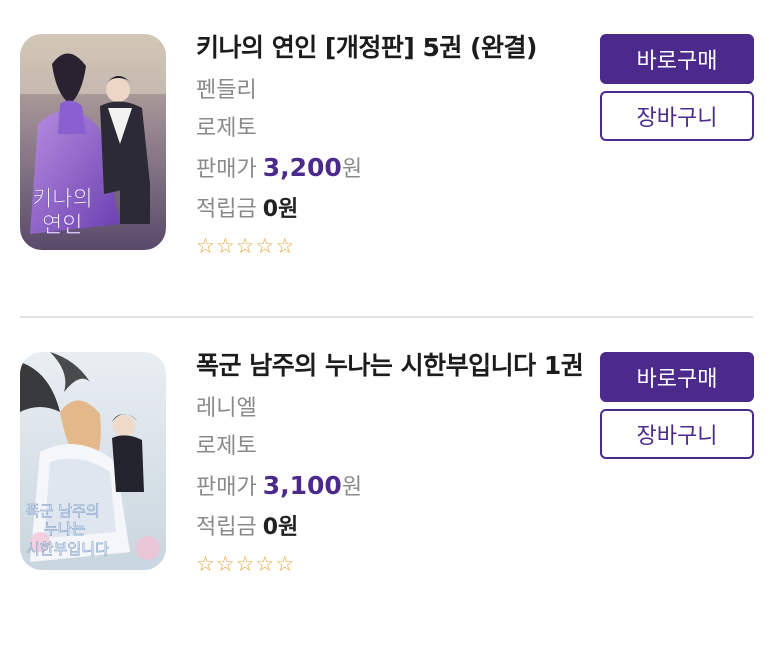 This screenshot has width=773, height=671. What do you see at coordinates (65, 529) in the screenshot?
I see `cover-title-line-2: 누나는` at bounding box center [65, 529].